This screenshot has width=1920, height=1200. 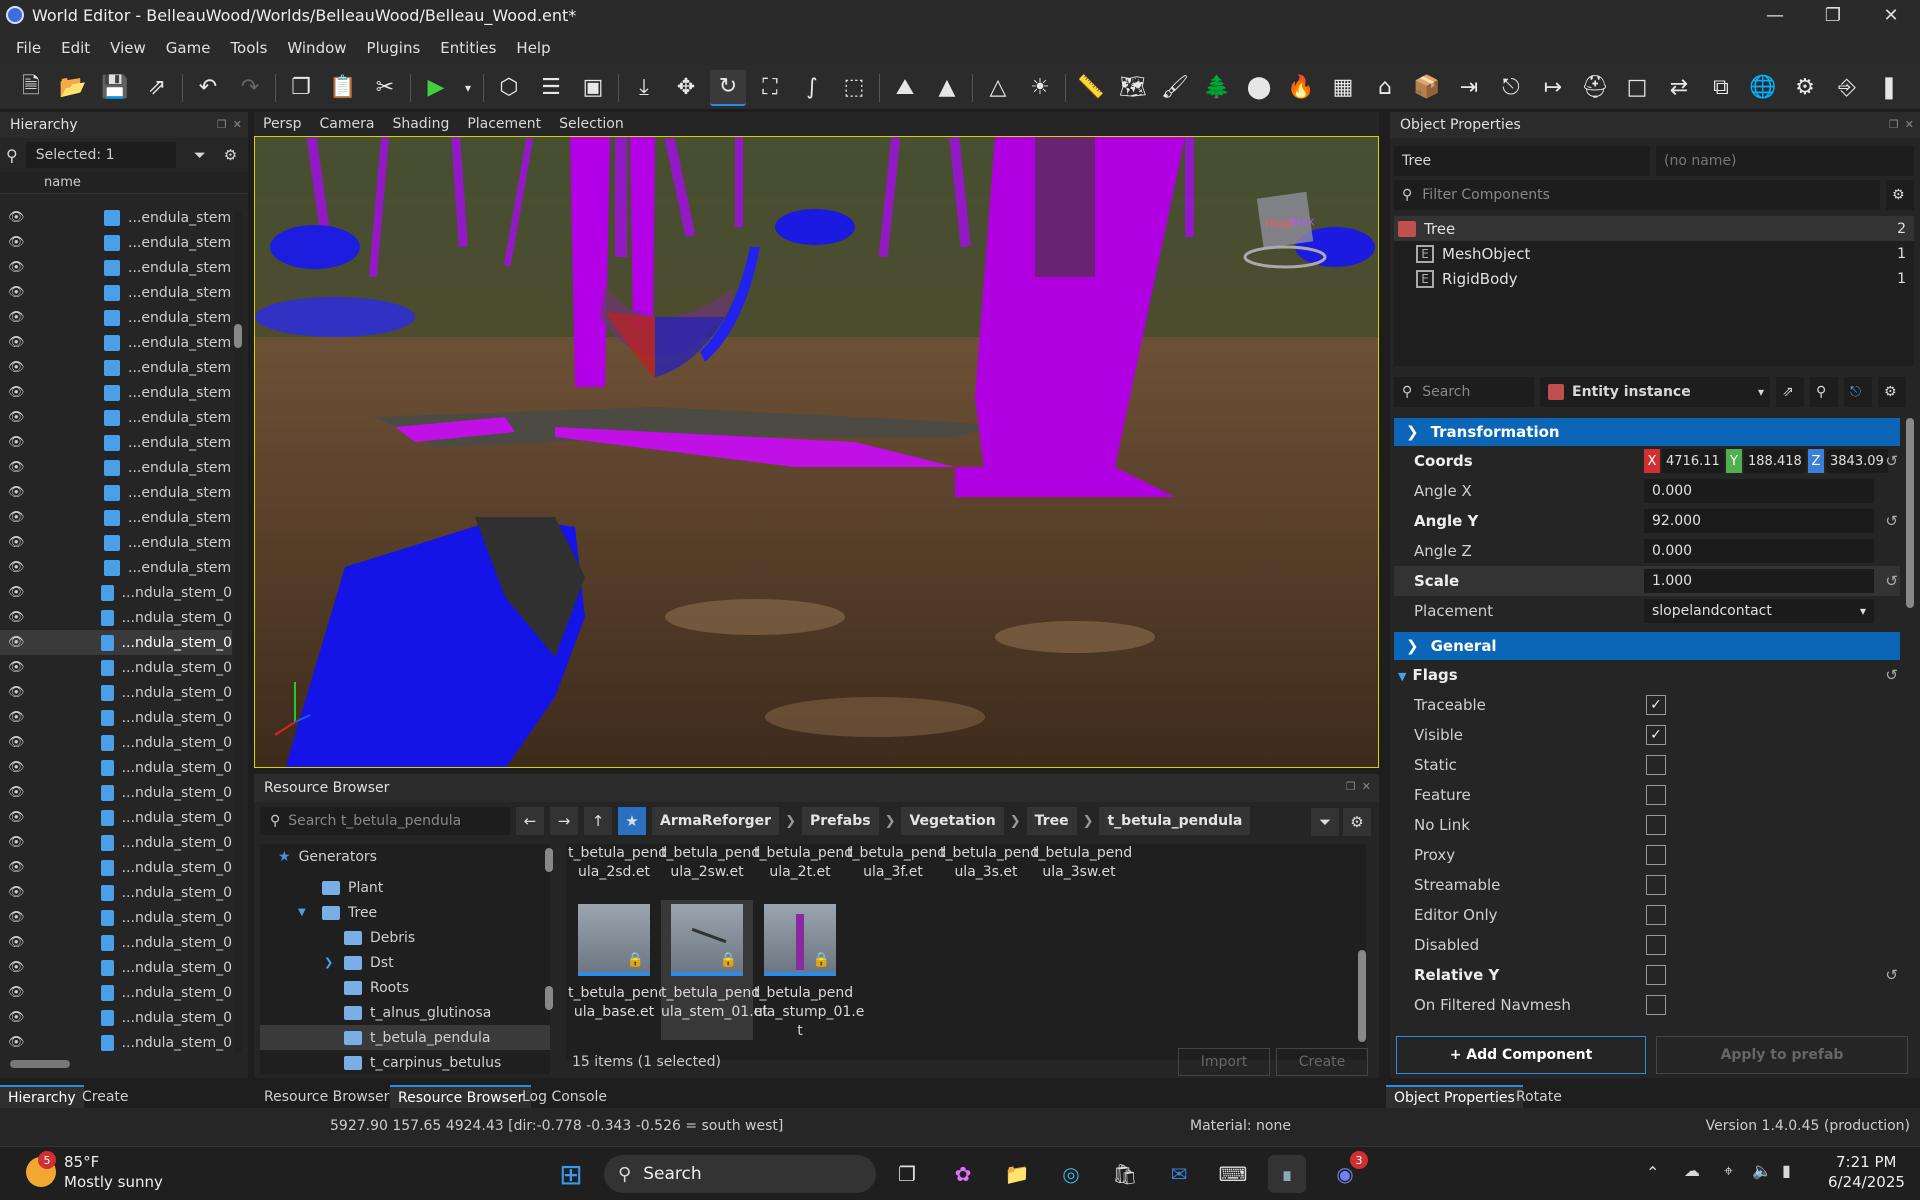 What do you see at coordinates (40, 1064) in the screenshot?
I see `hierarchy-hscrollbar` at bounding box center [40, 1064].